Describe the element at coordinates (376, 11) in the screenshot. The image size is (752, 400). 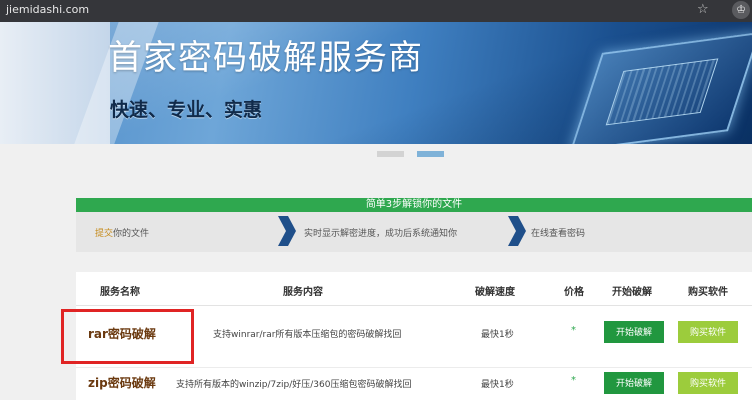
I see `browser-address-bar: jiemidashi.com ☆ ♔` at that location.